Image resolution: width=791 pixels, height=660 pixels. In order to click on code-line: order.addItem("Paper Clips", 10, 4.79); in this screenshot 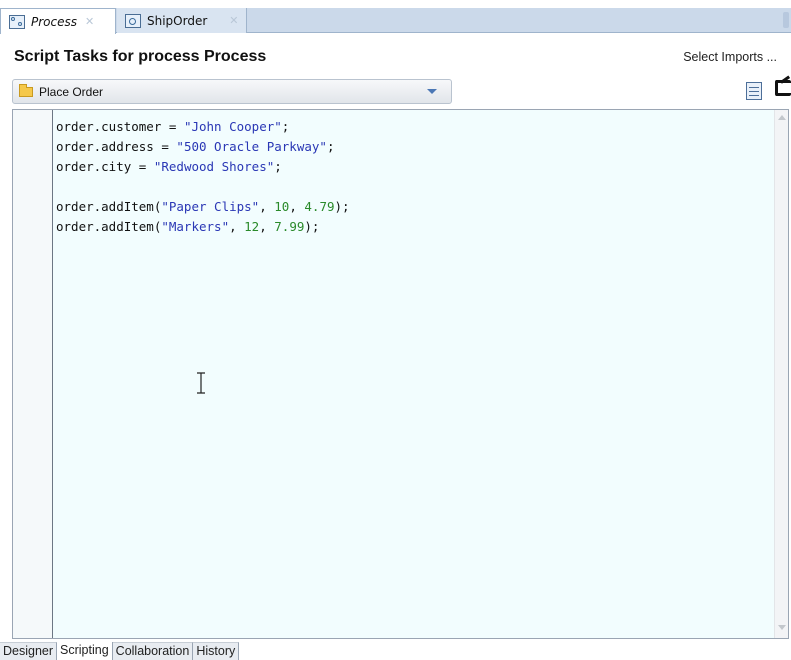, I will do `click(203, 206)`.